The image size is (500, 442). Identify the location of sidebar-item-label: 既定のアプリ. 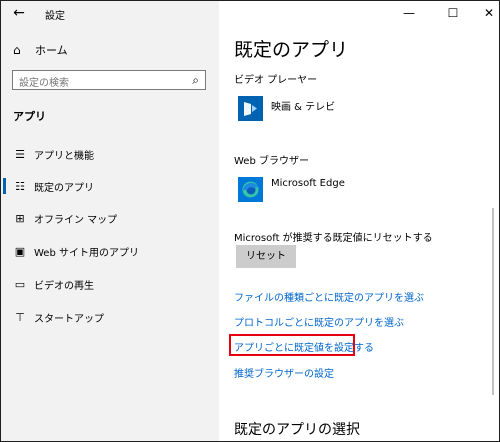
(64, 188).